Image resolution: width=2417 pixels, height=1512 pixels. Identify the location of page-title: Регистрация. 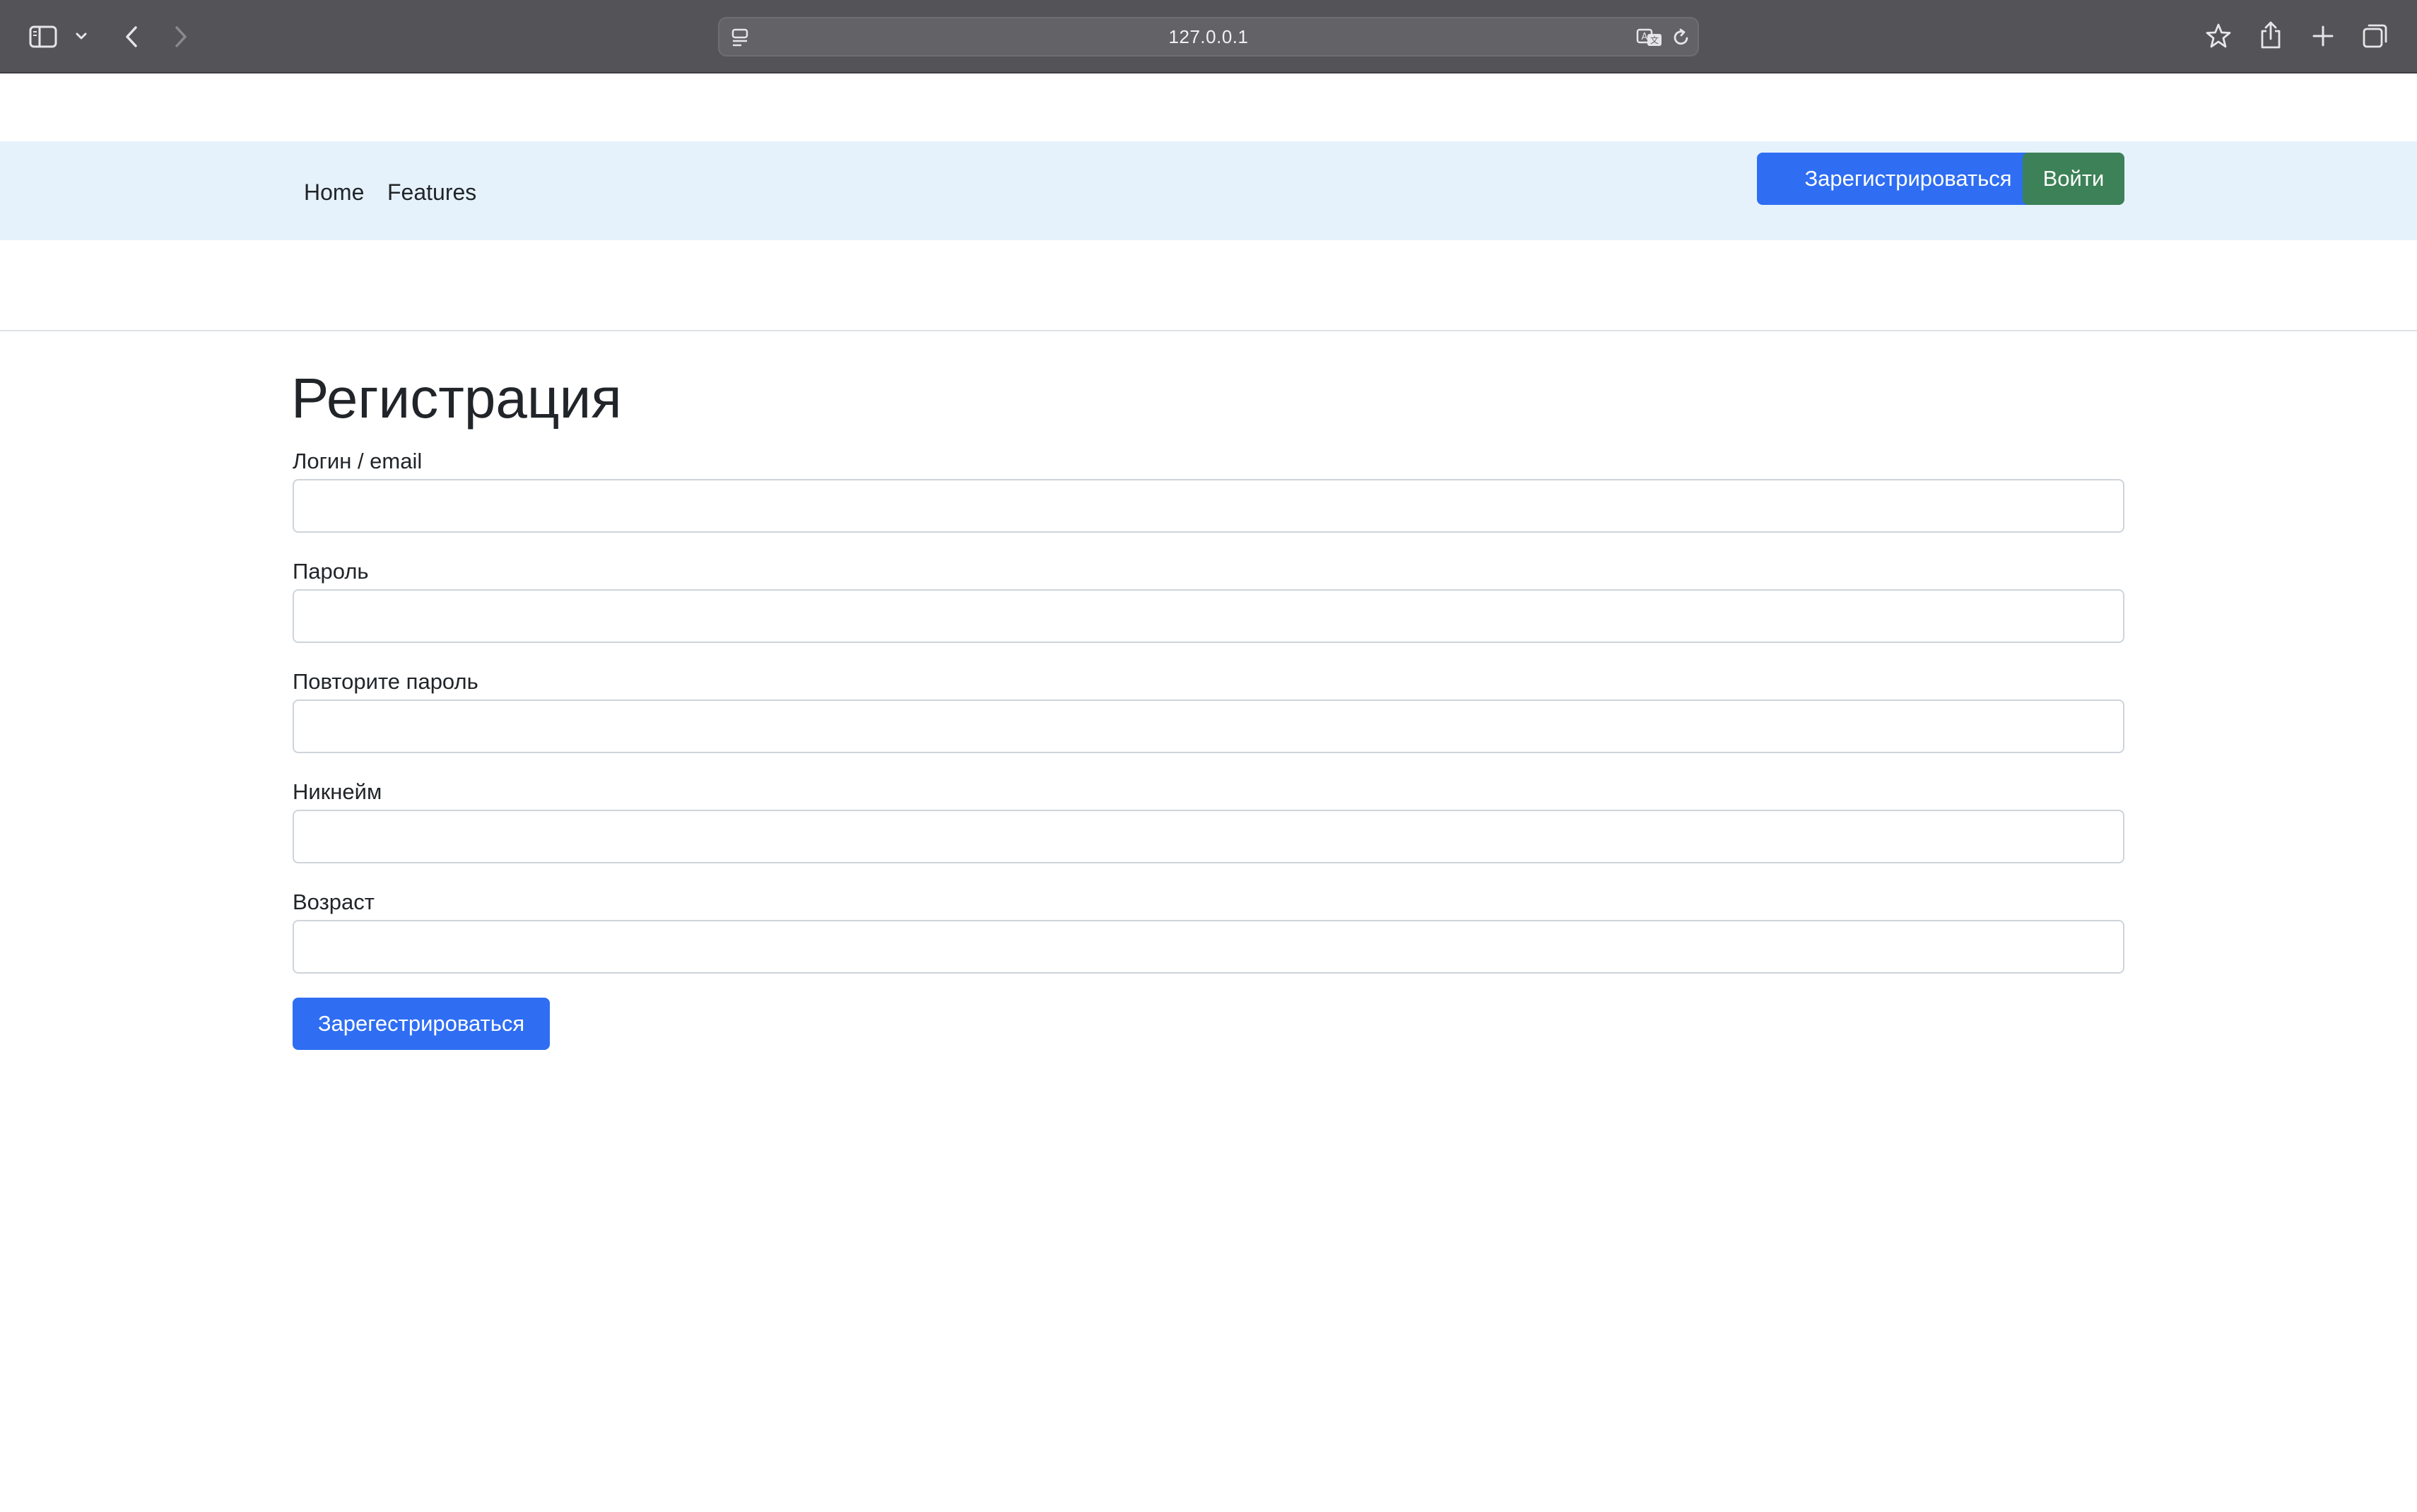
(457, 399).